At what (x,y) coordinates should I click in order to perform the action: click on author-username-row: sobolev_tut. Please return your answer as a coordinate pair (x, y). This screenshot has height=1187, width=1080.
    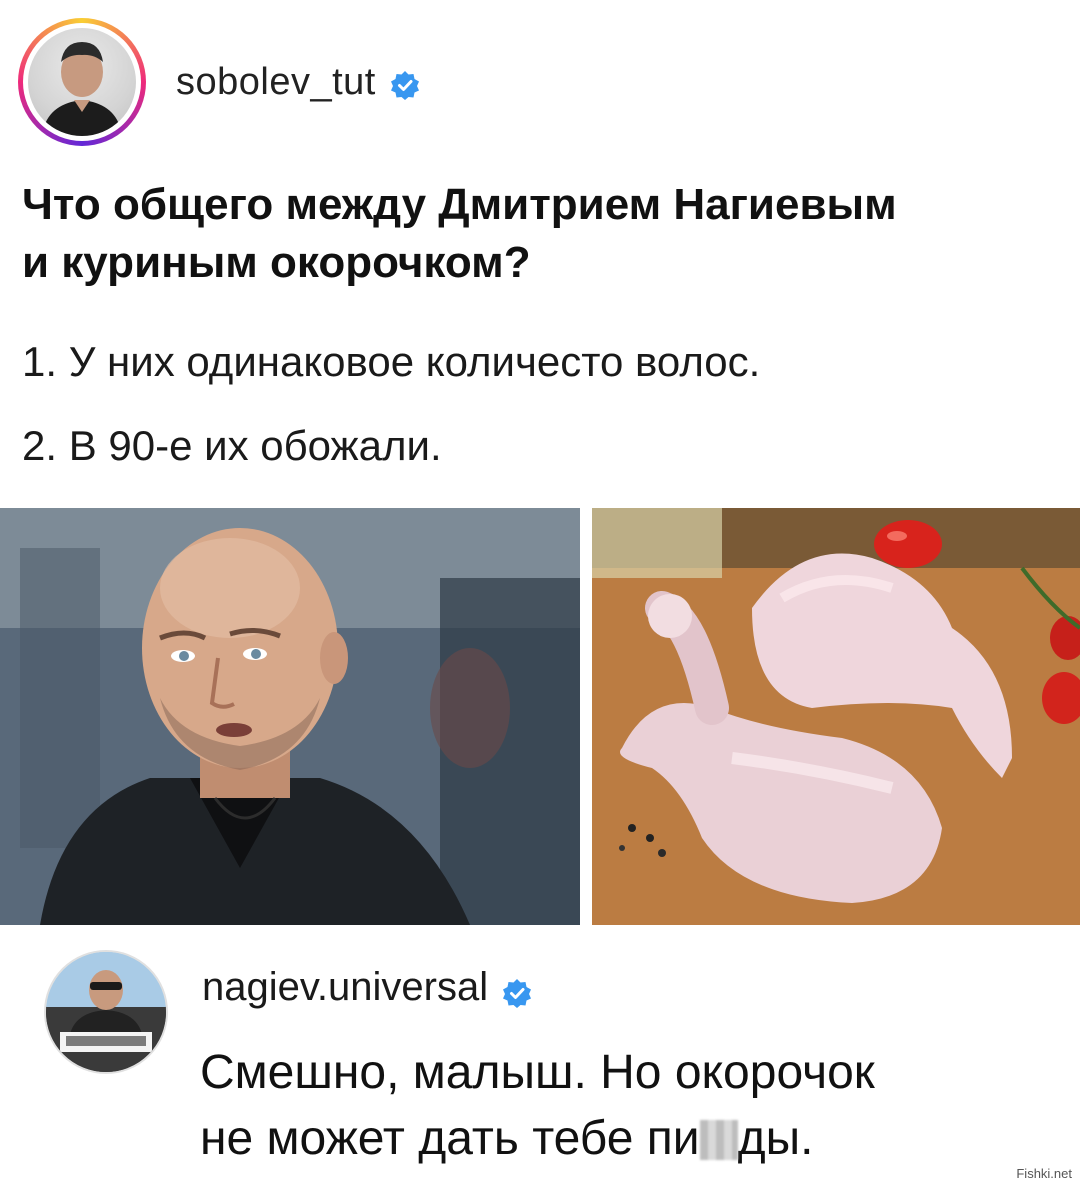
    Looking at the image, I should click on (298, 82).